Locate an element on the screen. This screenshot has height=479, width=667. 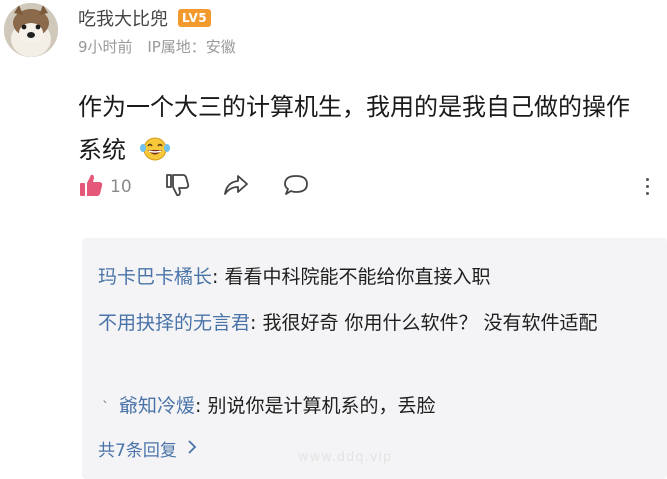
author-name: 吃我大比兜 is located at coordinates (123, 18).